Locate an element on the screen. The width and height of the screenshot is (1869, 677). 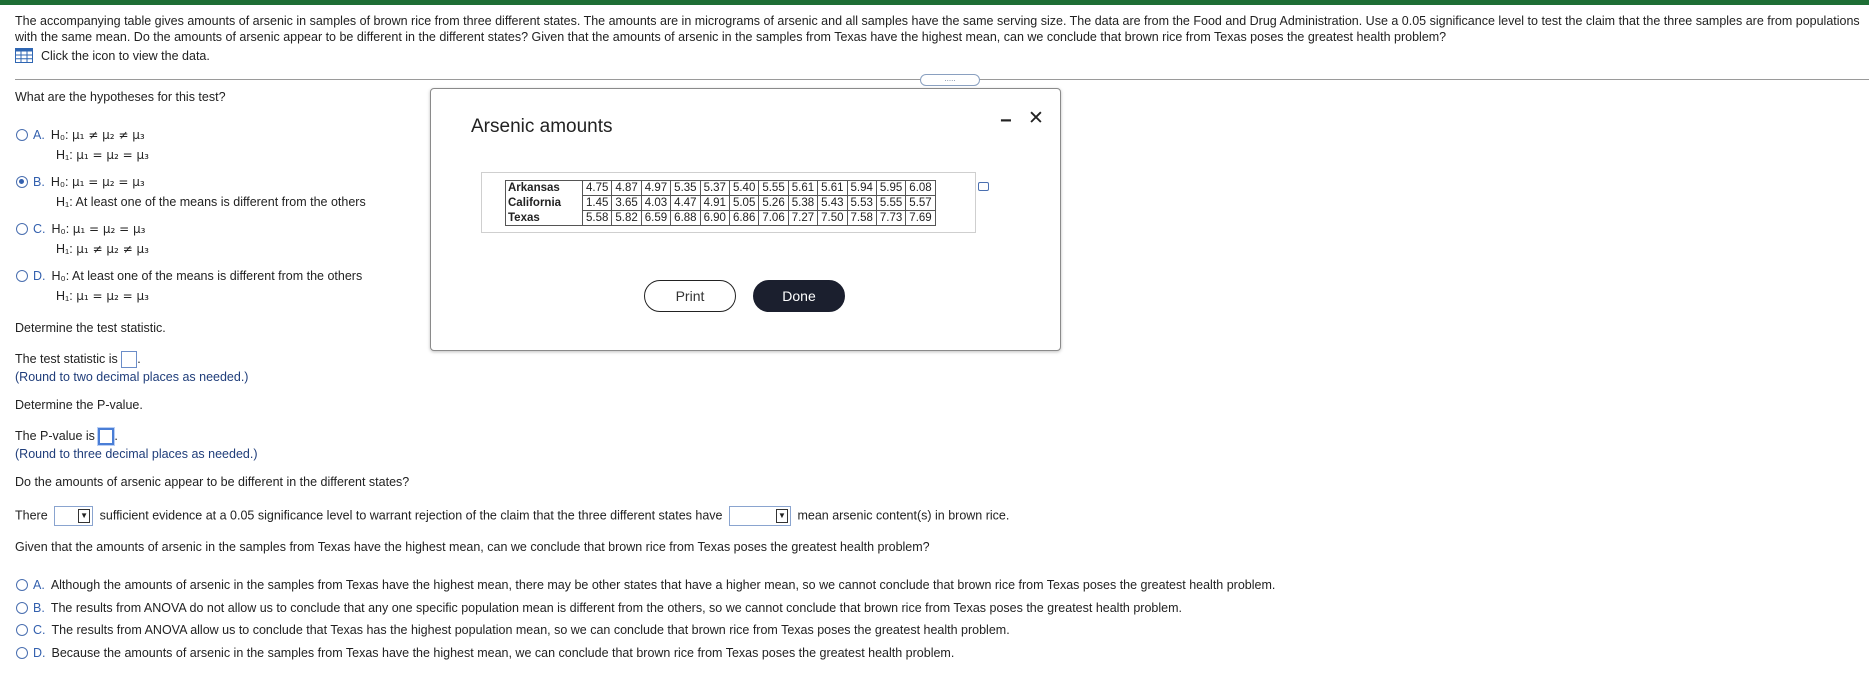
h0-text: μ₁ = μ₂ = μ₃ is located at coordinates (109, 229).